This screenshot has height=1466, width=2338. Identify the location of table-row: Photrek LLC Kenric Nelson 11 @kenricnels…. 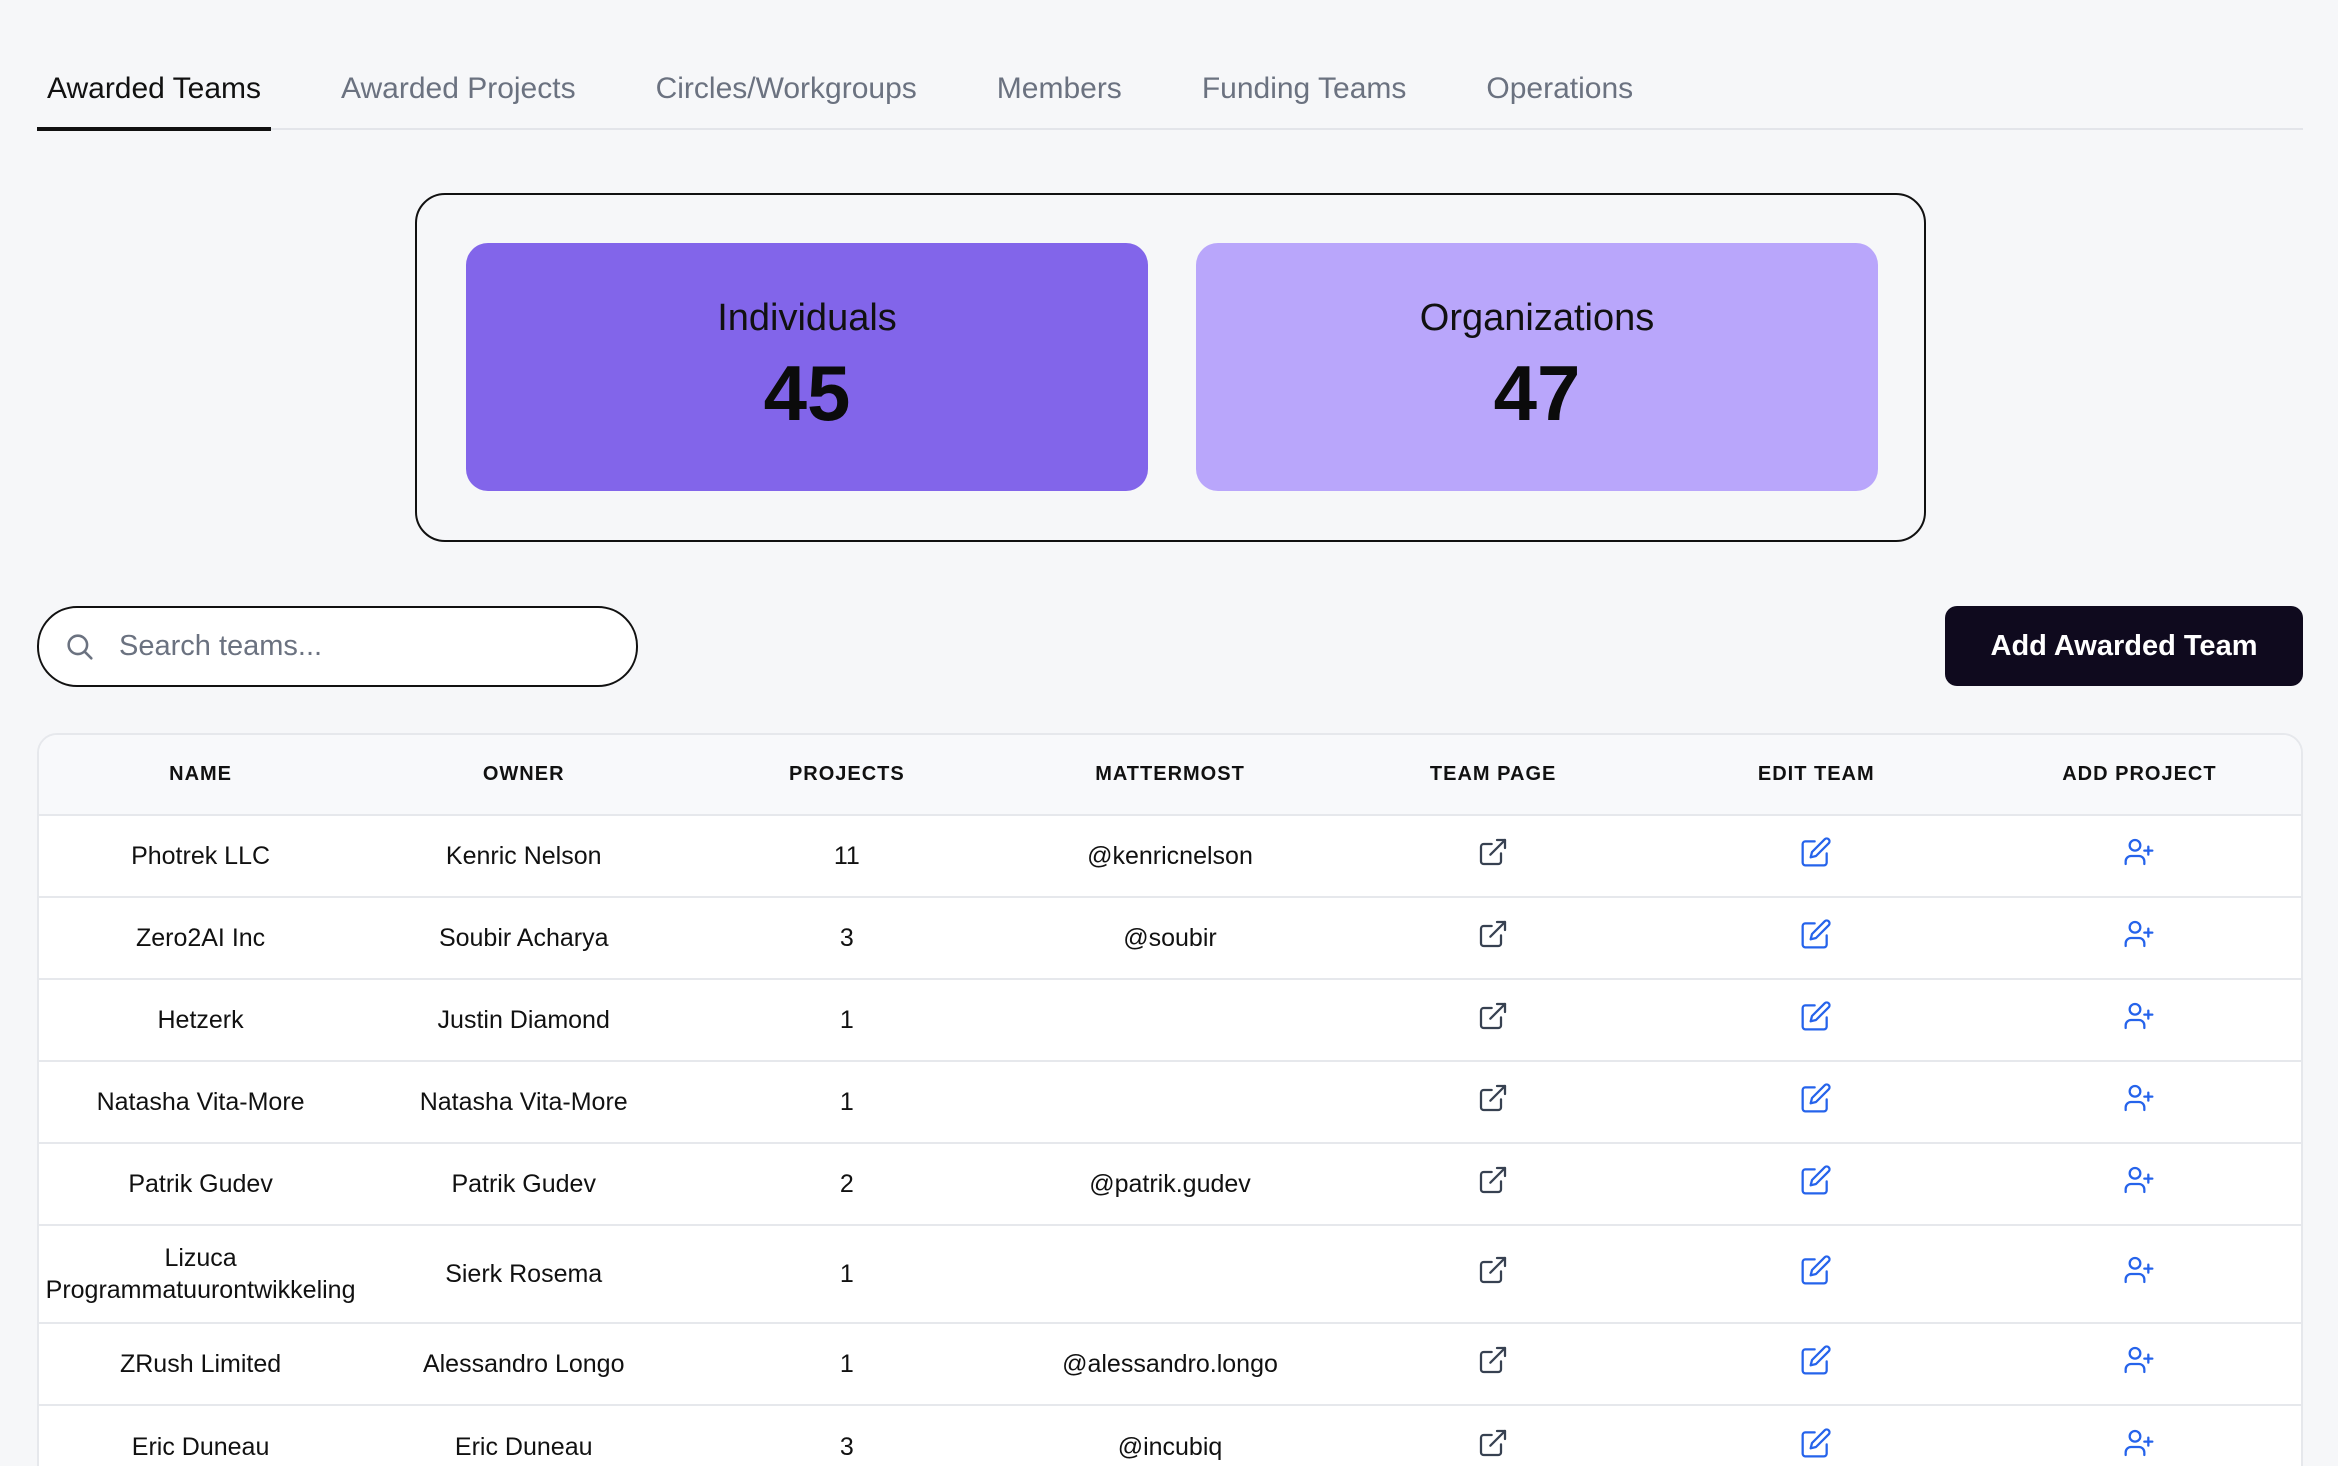
(1170, 855).